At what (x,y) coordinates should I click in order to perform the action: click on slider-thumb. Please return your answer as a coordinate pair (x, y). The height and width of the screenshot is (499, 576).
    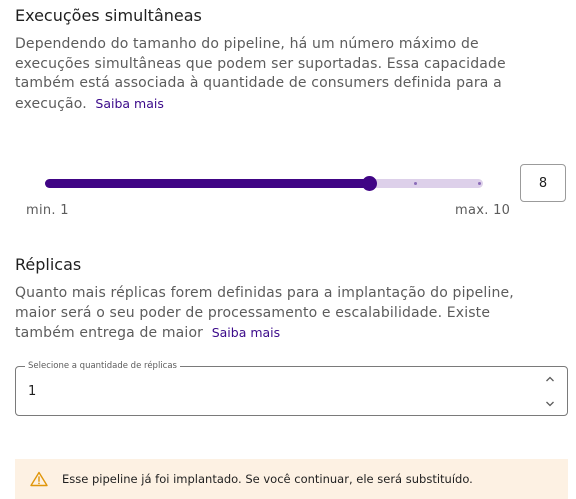
    Looking at the image, I should click on (369, 183).